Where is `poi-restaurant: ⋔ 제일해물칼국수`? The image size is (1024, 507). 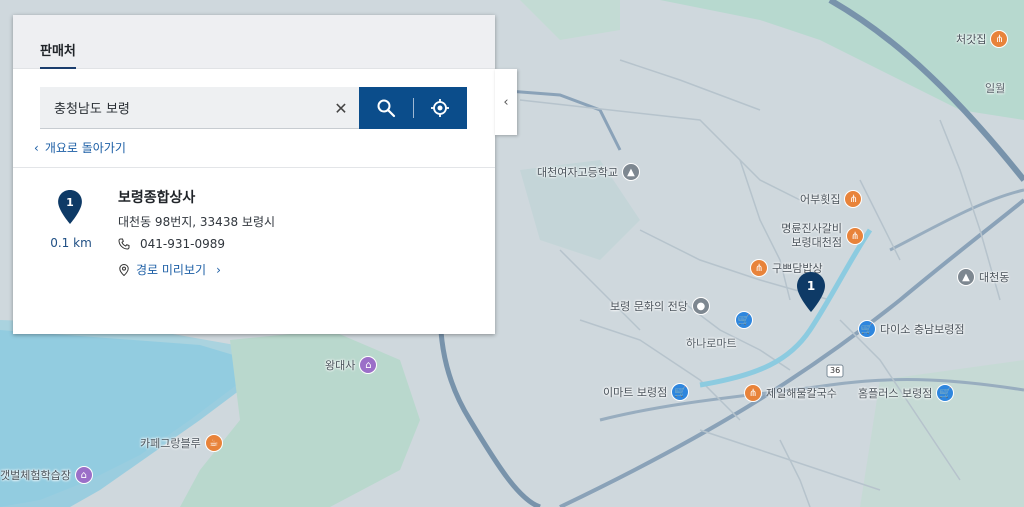
poi-restaurant: ⋔ 제일해물칼국수 is located at coordinates (790, 393).